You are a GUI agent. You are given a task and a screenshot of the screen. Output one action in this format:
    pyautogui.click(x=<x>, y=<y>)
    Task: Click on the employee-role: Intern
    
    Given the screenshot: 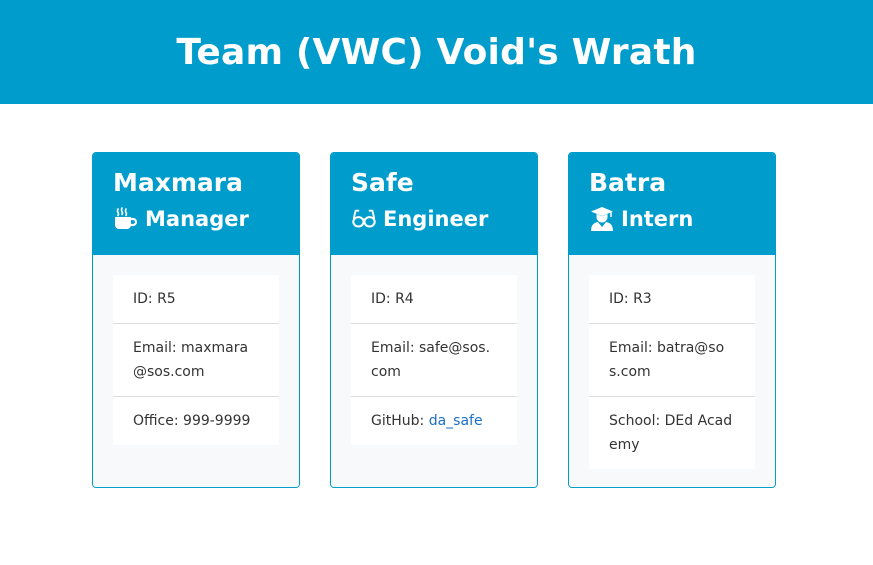 What is the action you would take?
    pyautogui.click(x=672, y=219)
    